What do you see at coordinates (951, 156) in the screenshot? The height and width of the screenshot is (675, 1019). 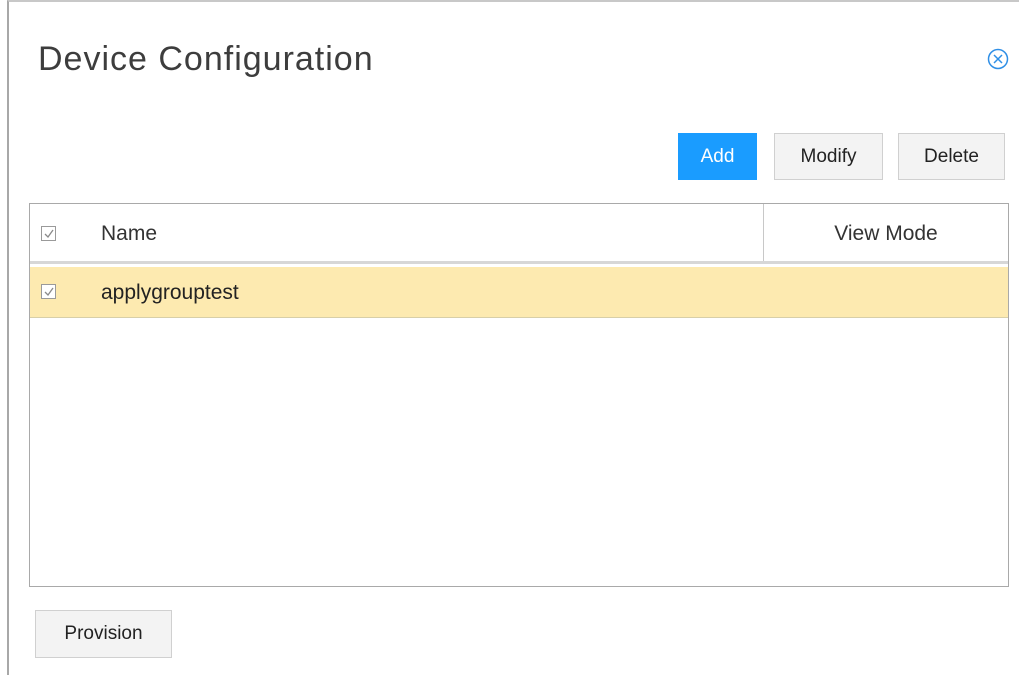 I see `delete-button: Delete` at bounding box center [951, 156].